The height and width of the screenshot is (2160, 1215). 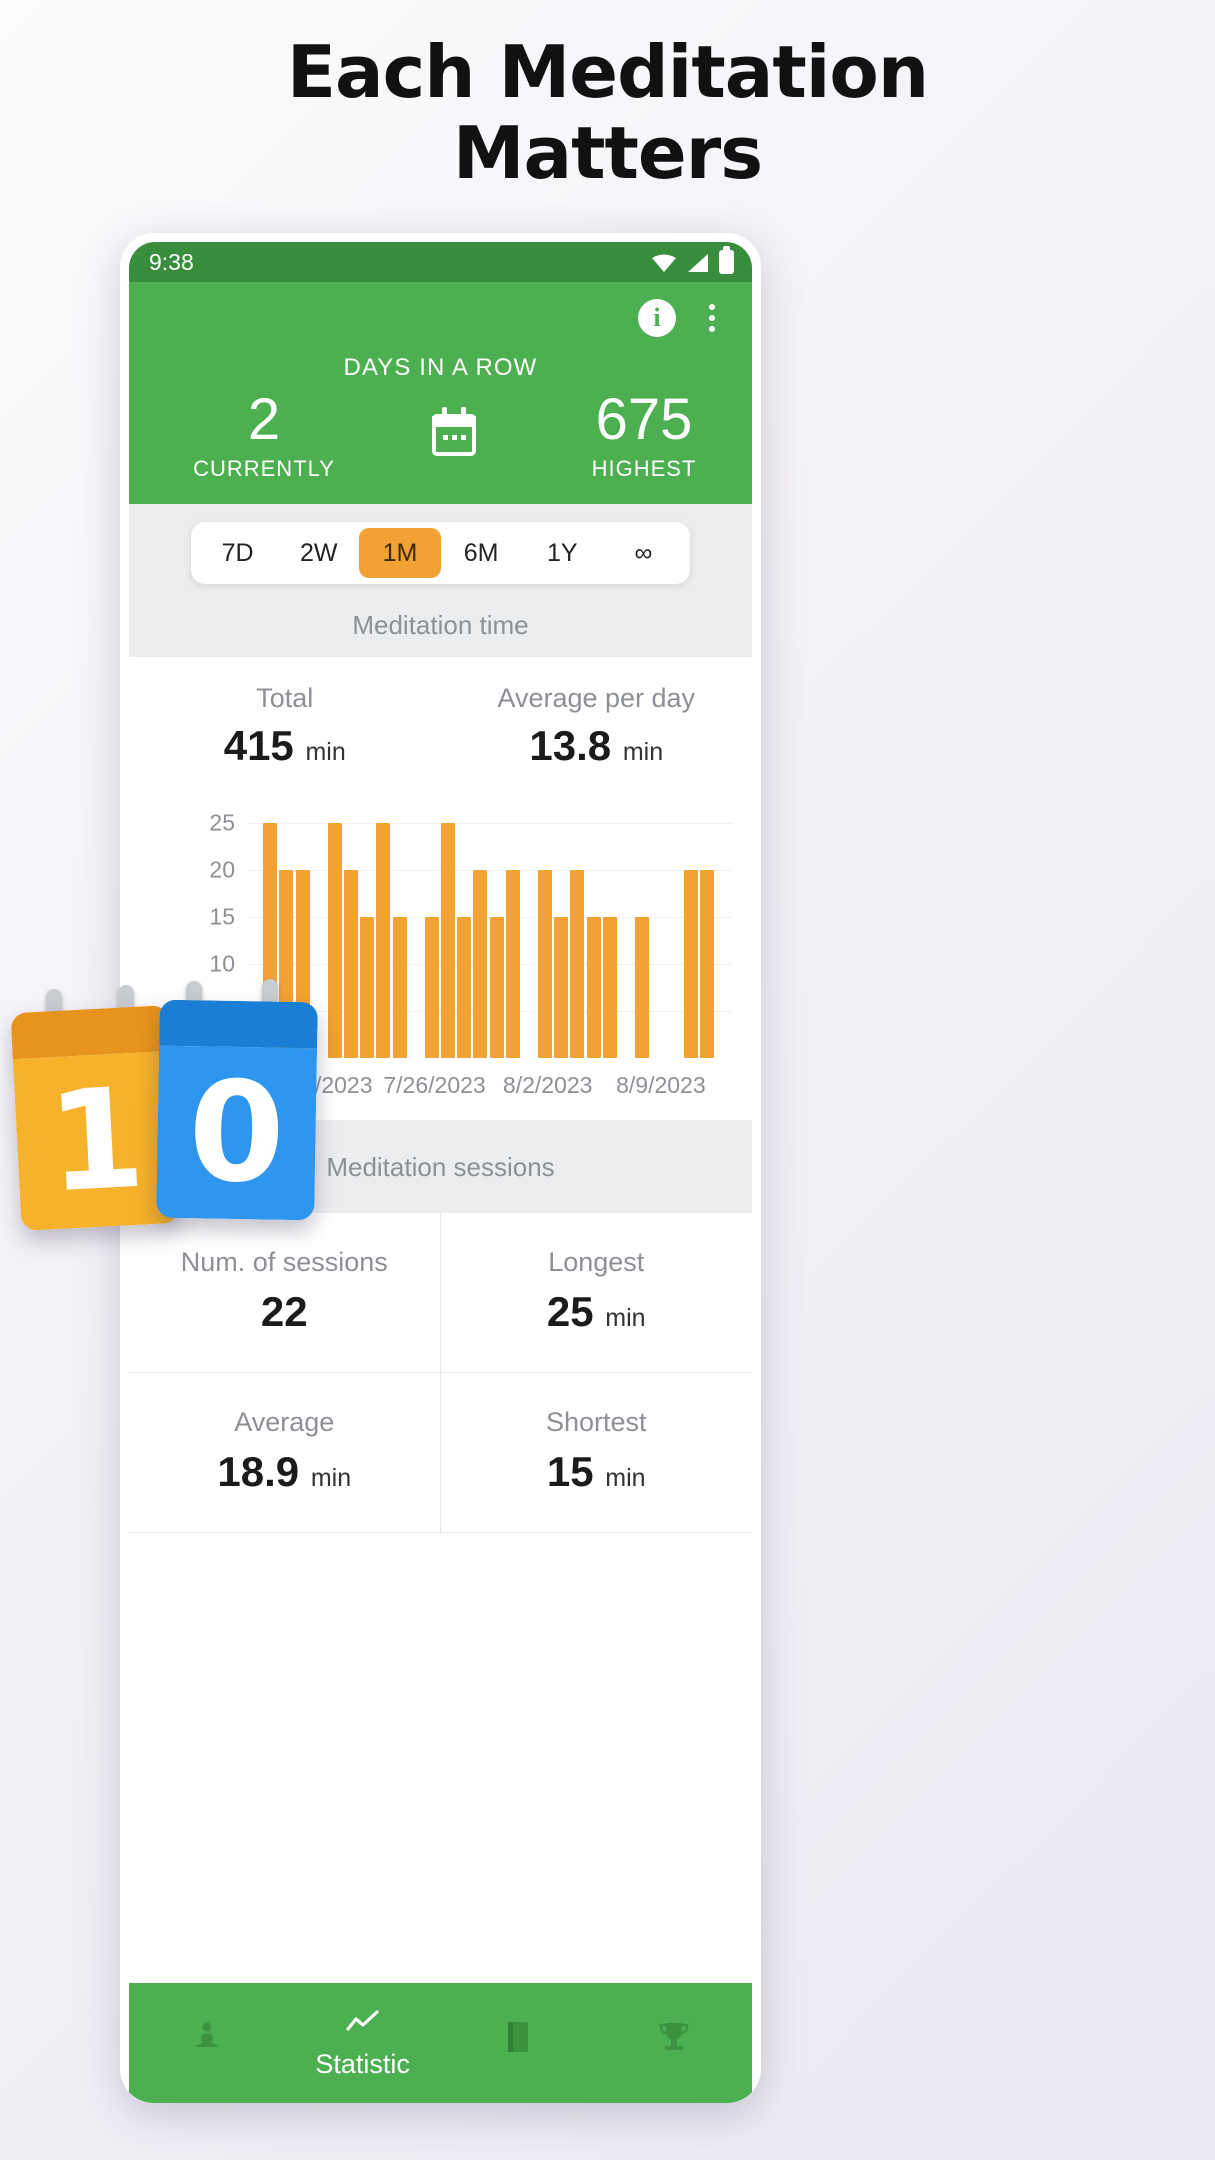 I want to click on total-time-stat: Total 415 min, so click(x=285, y=726).